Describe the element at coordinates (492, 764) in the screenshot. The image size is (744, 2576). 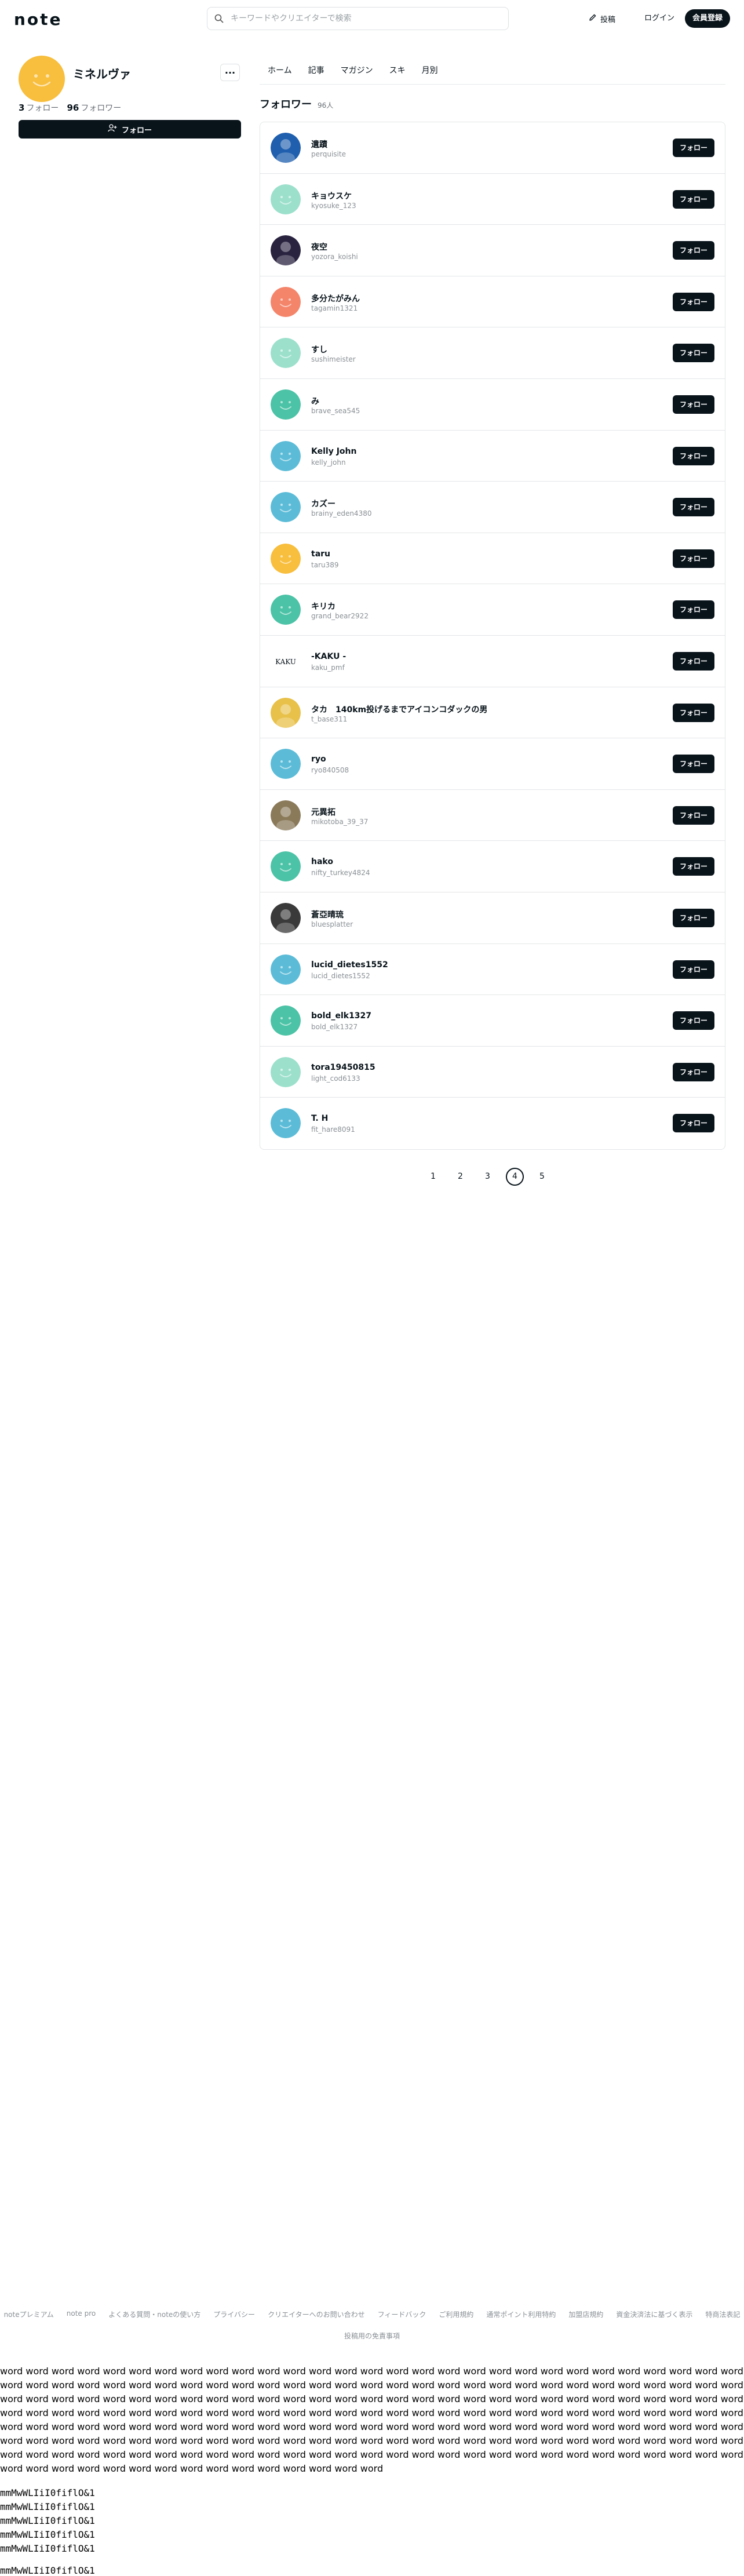
I see `follower-row: ryo ryo840508 フォロー` at that location.